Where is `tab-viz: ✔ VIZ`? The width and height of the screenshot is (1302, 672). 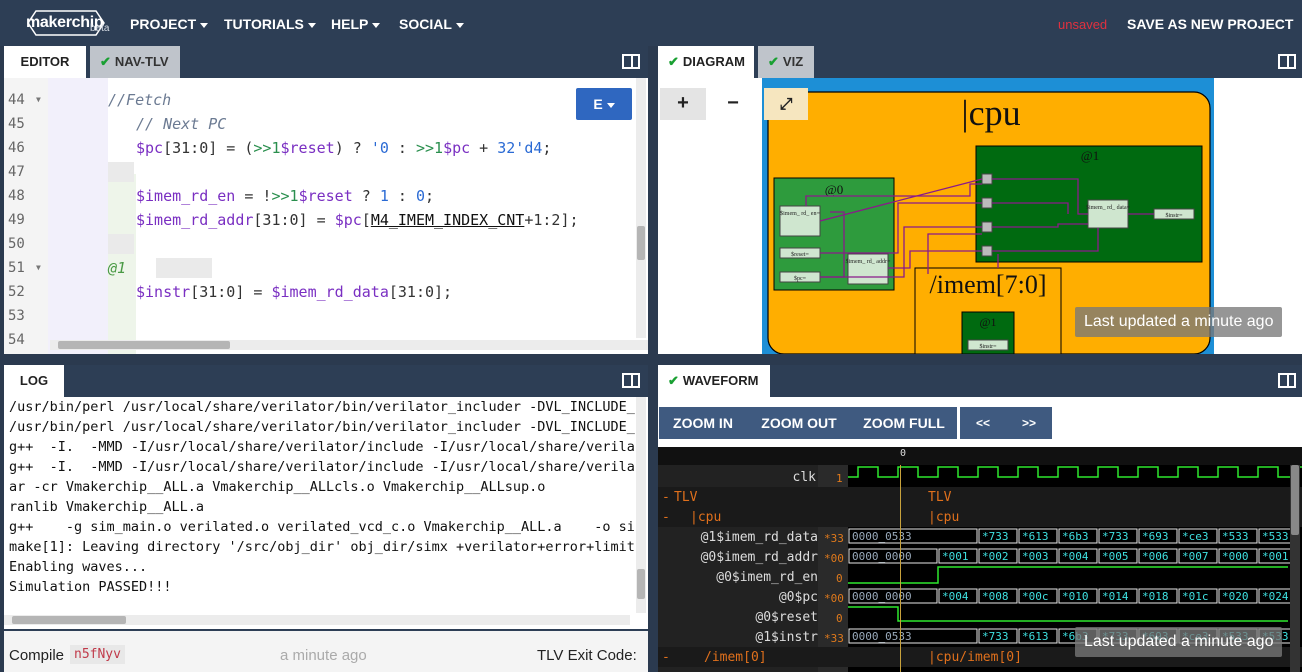
tab-viz: ✔ VIZ is located at coordinates (786, 62).